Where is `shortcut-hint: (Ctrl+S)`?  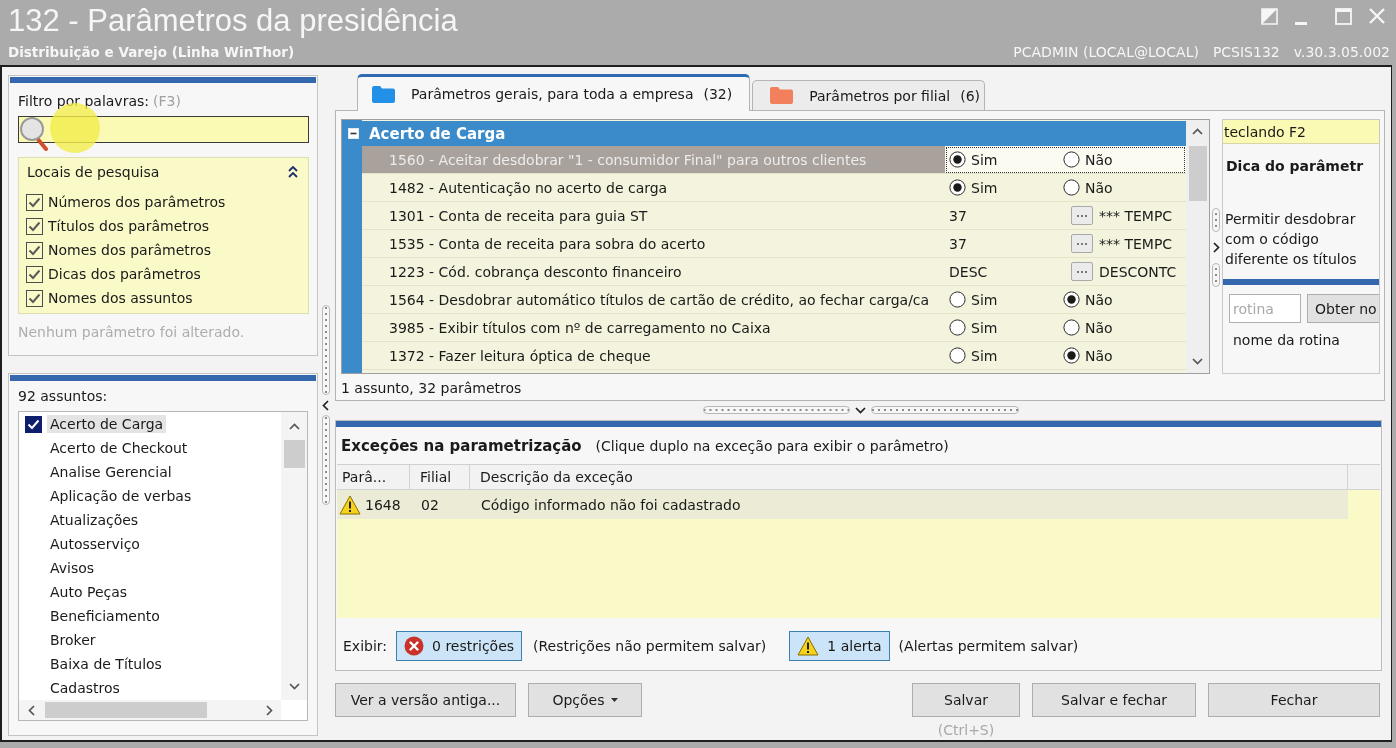 shortcut-hint: (Ctrl+S) is located at coordinates (966, 730).